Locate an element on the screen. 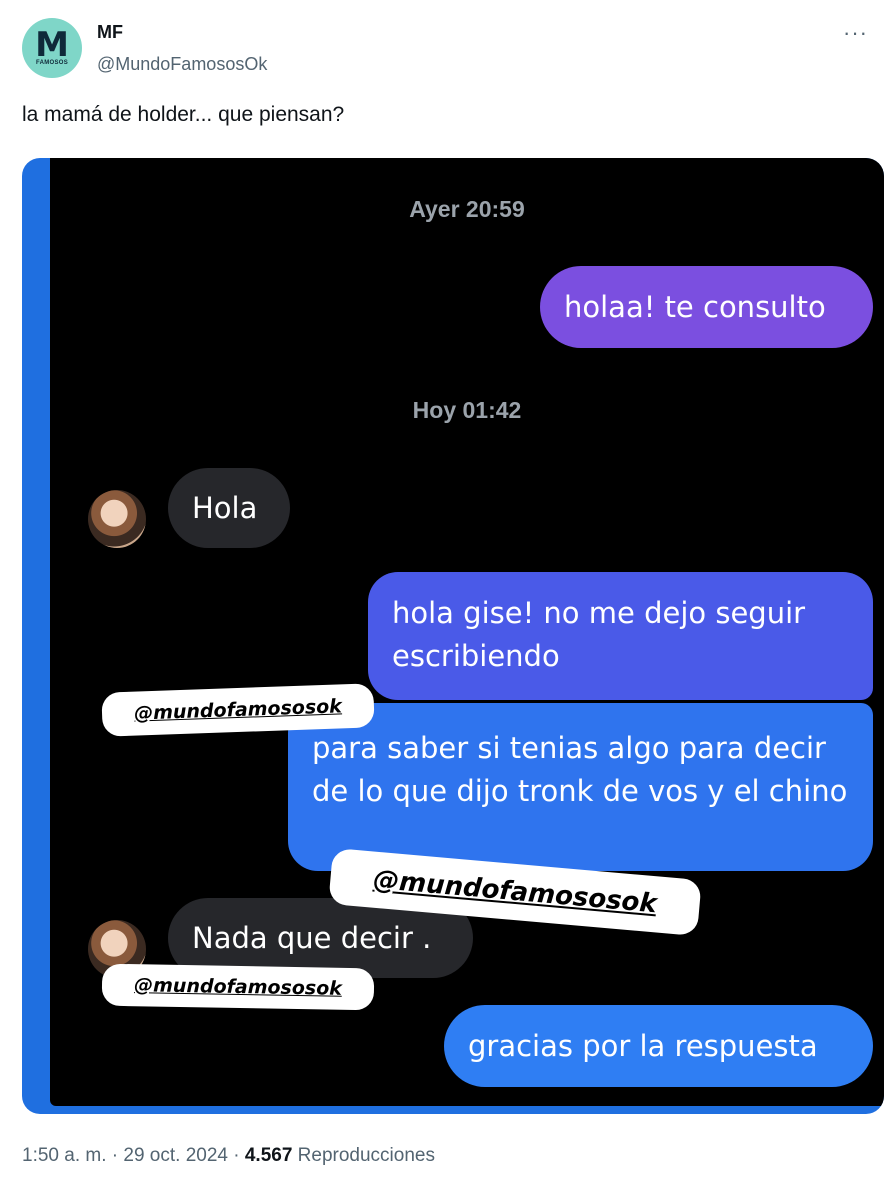  tweet-timestamp: 1:50 a. m. · 29 oct. 2024 · is located at coordinates (133, 1155).